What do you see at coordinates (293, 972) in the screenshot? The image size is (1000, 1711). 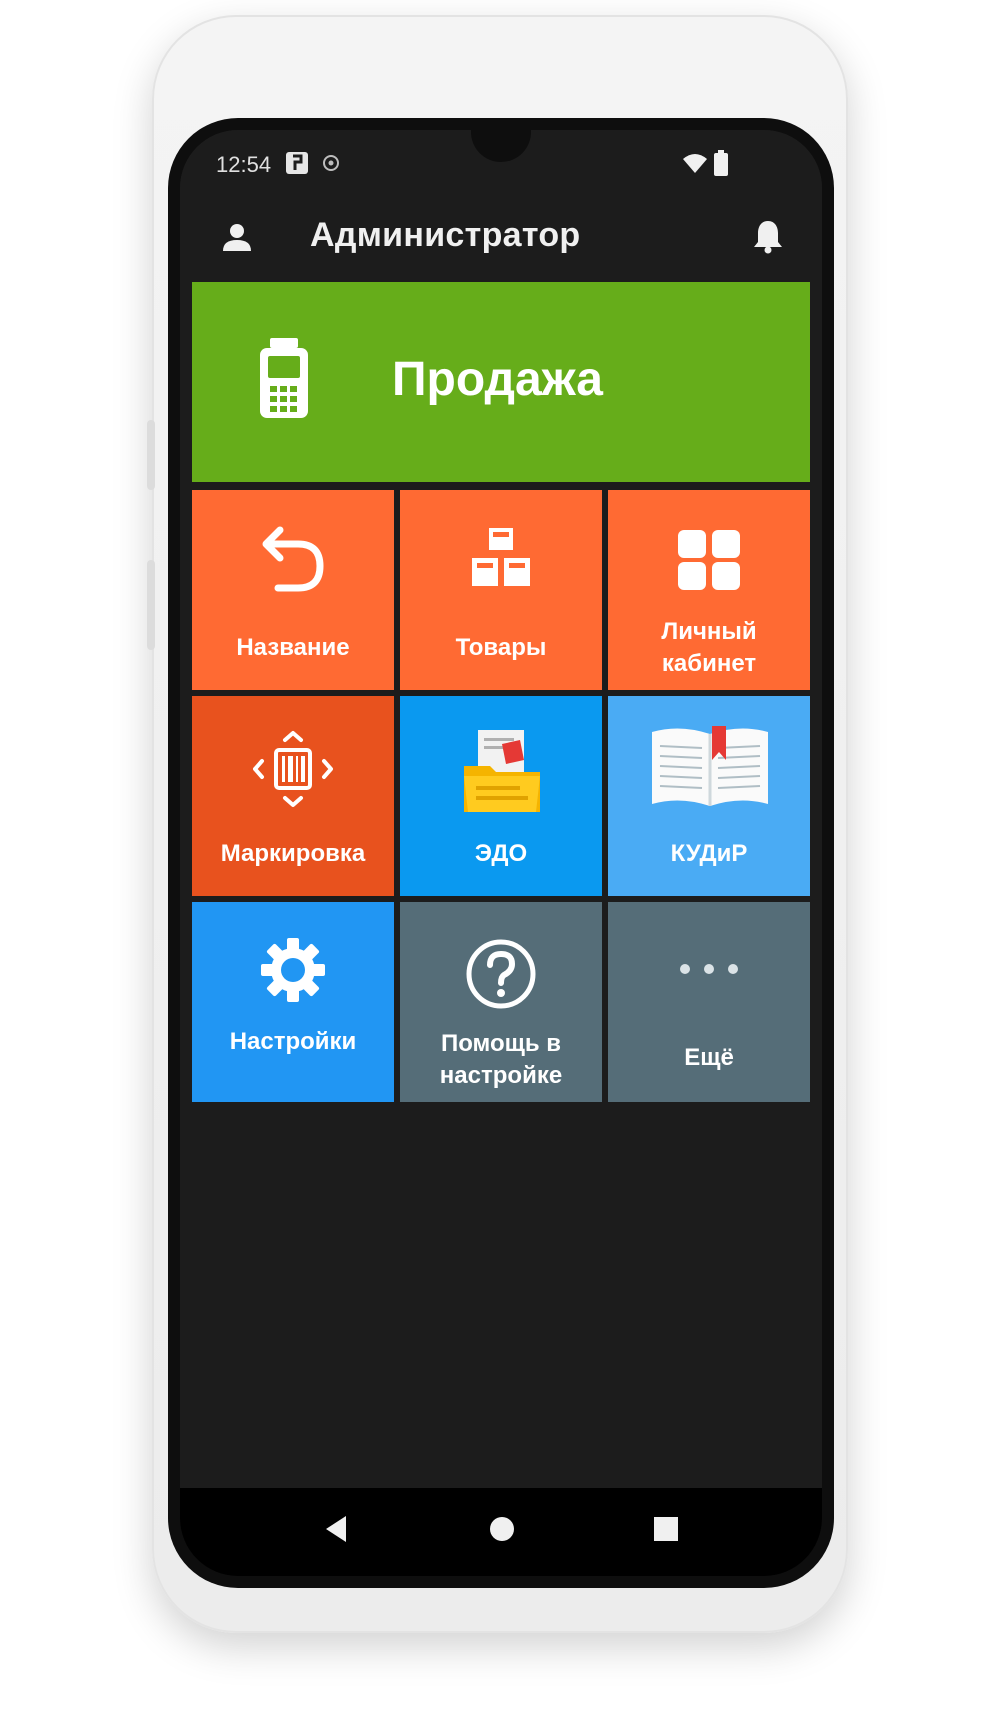 I see `gear-icon` at bounding box center [293, 972].